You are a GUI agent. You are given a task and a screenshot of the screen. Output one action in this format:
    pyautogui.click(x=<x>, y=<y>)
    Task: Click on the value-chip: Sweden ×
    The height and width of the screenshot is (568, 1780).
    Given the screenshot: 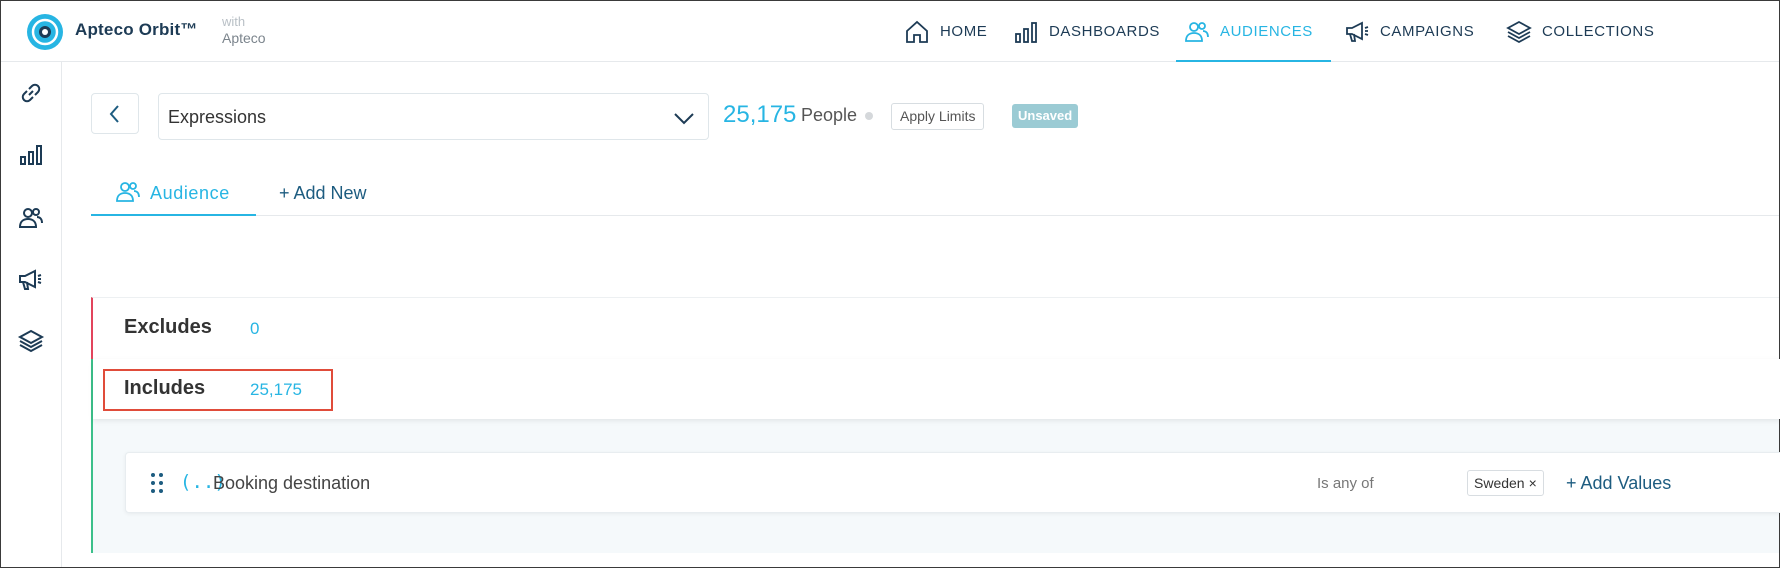 What is the action you would take?
    pyautogui.click(x=1505, y=483)
    